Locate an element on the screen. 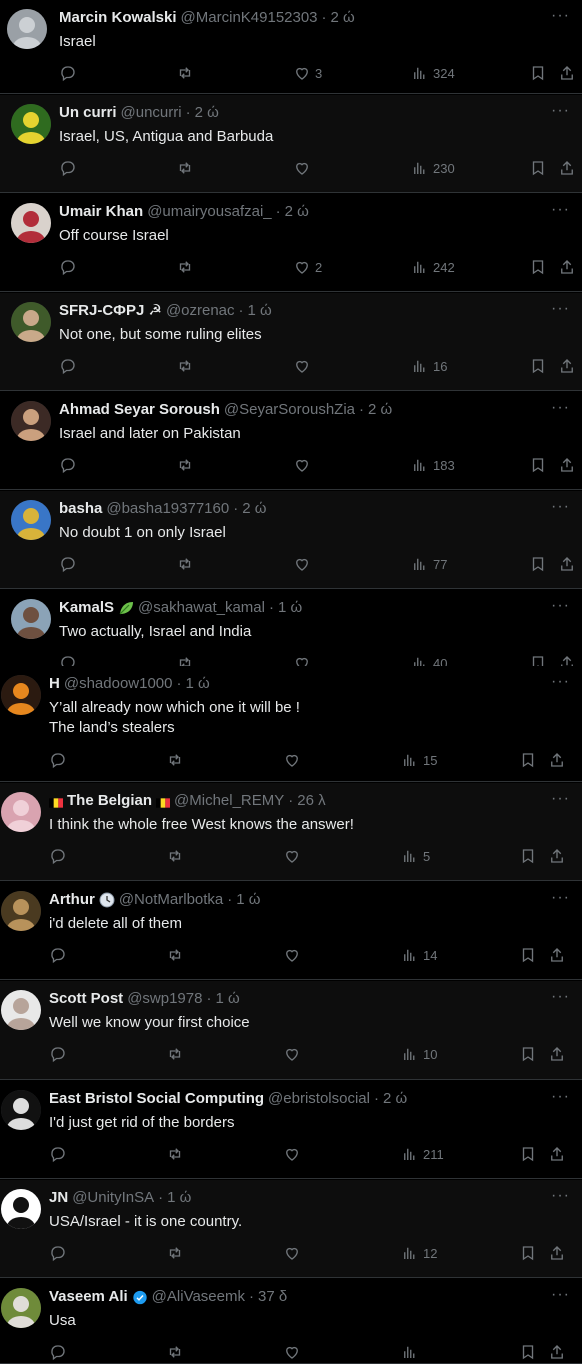 The width and height of the screenshot is (582, 1364). views-button is located at coordinates (410, 1352).